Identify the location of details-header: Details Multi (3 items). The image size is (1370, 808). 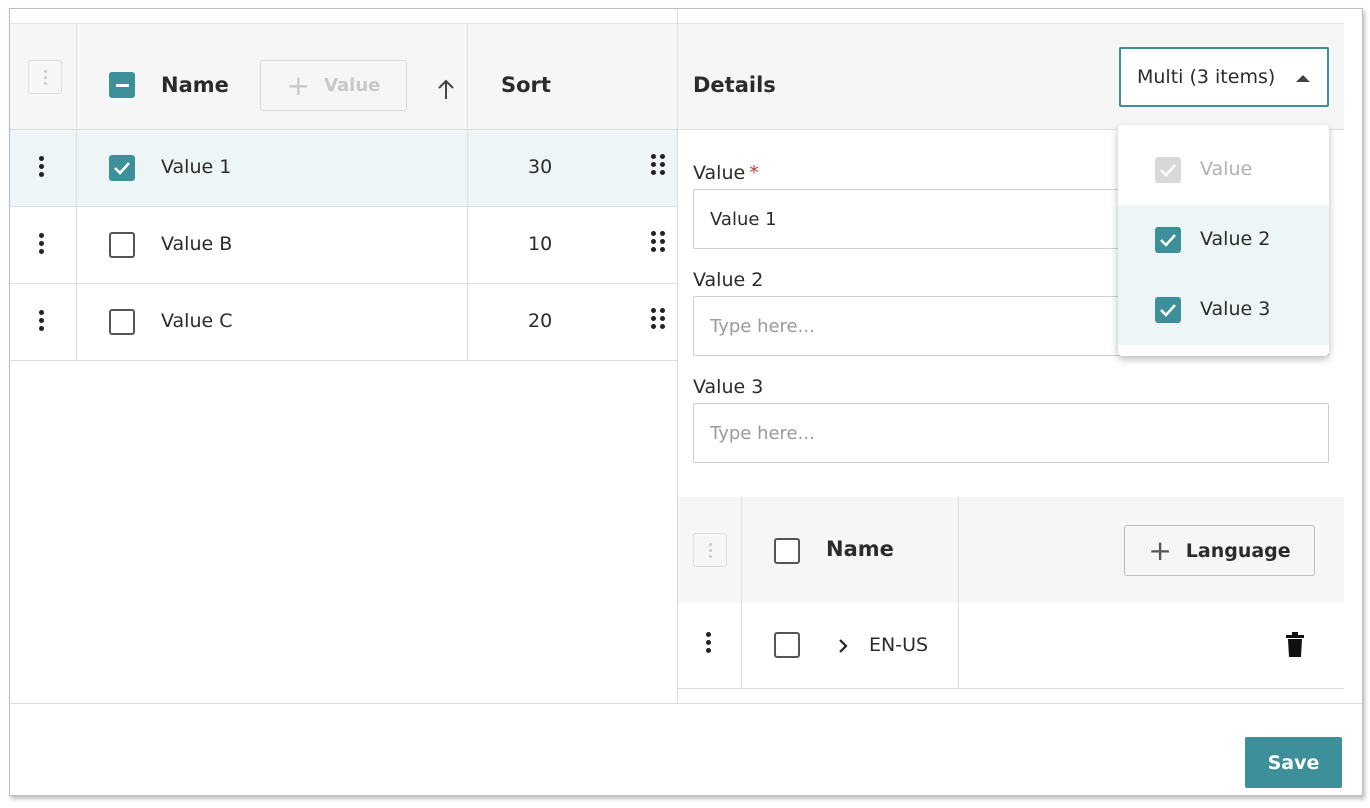
(1011, 76).